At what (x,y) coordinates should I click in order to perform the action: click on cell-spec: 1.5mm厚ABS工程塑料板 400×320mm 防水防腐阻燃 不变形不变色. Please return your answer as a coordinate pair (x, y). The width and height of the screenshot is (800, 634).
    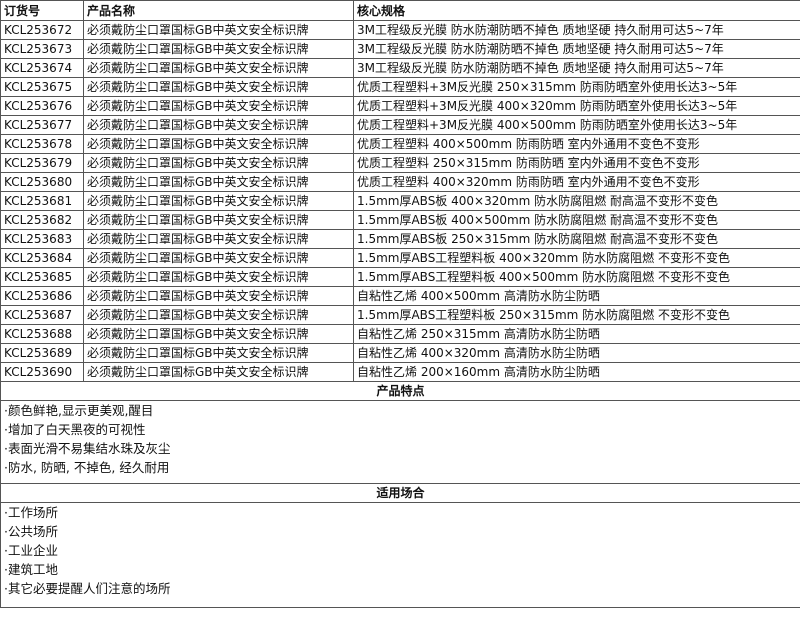
    Looking at the image, I should click on (576, 258).